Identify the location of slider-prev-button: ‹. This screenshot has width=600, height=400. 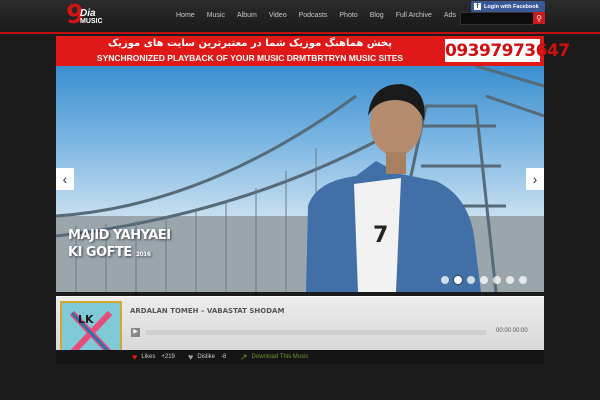
(65, 179).